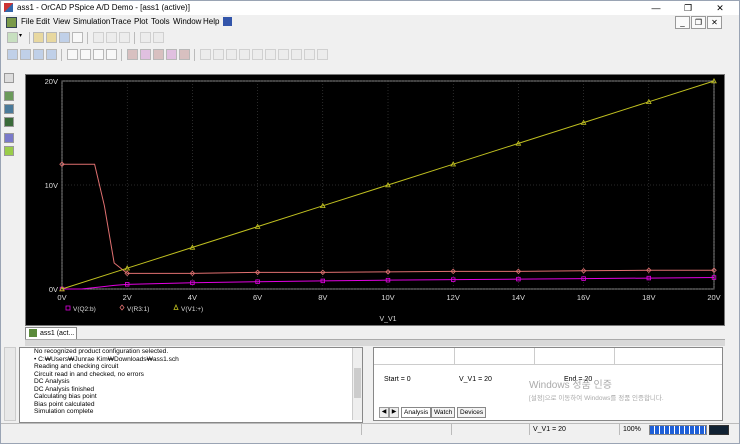  I want to click on copy-icon, so click(111, 37).